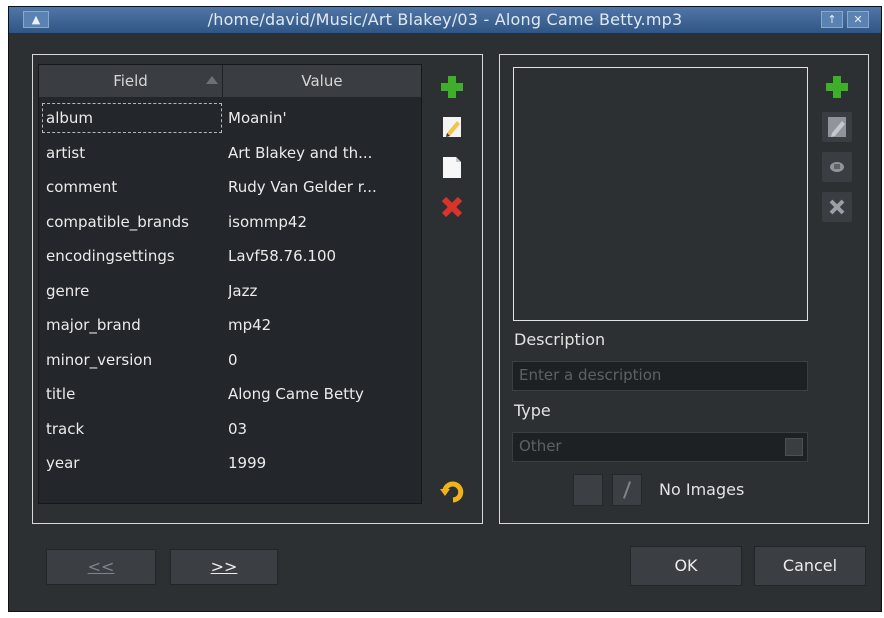  I want to click on value-cell: 03, so click(320, 429).